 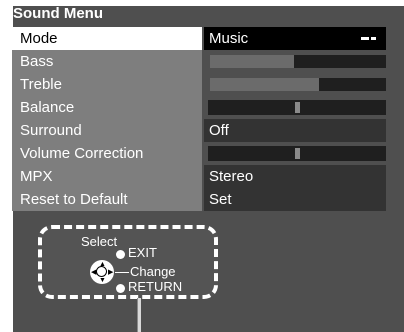 What do you see at coordinates (368, 38) in the screenshot?
I see `scroll-indicator-icon` at bounding box center [368, 38].